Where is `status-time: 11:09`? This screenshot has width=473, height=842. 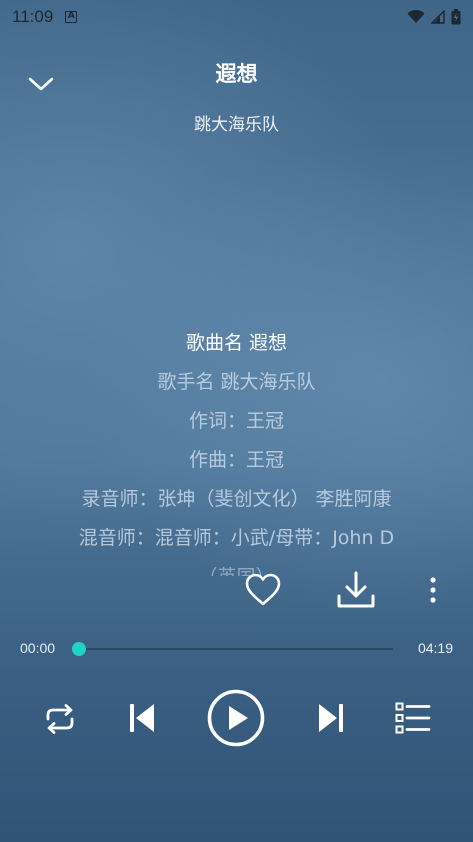
status-time: 11:09 is located at coordinates (33, 16).